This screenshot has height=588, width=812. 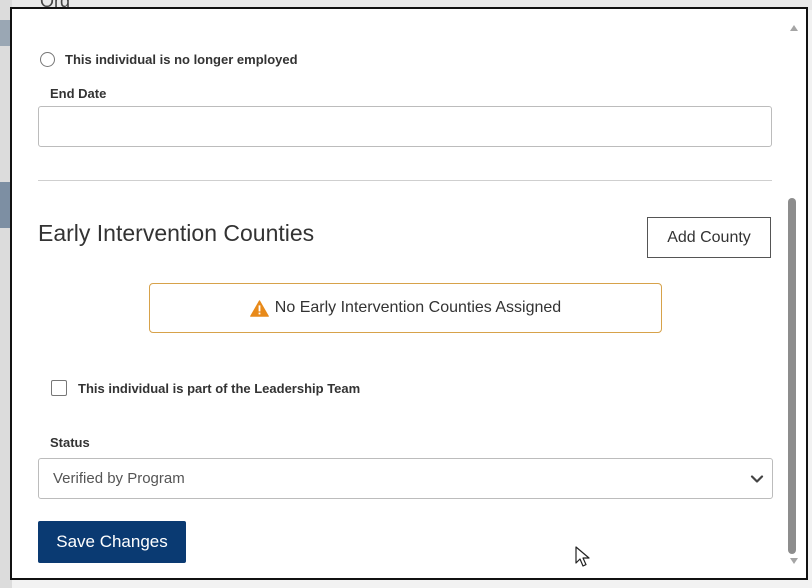 I want to click on scroll-down-arrow-icon, so click(x=794, y=561).